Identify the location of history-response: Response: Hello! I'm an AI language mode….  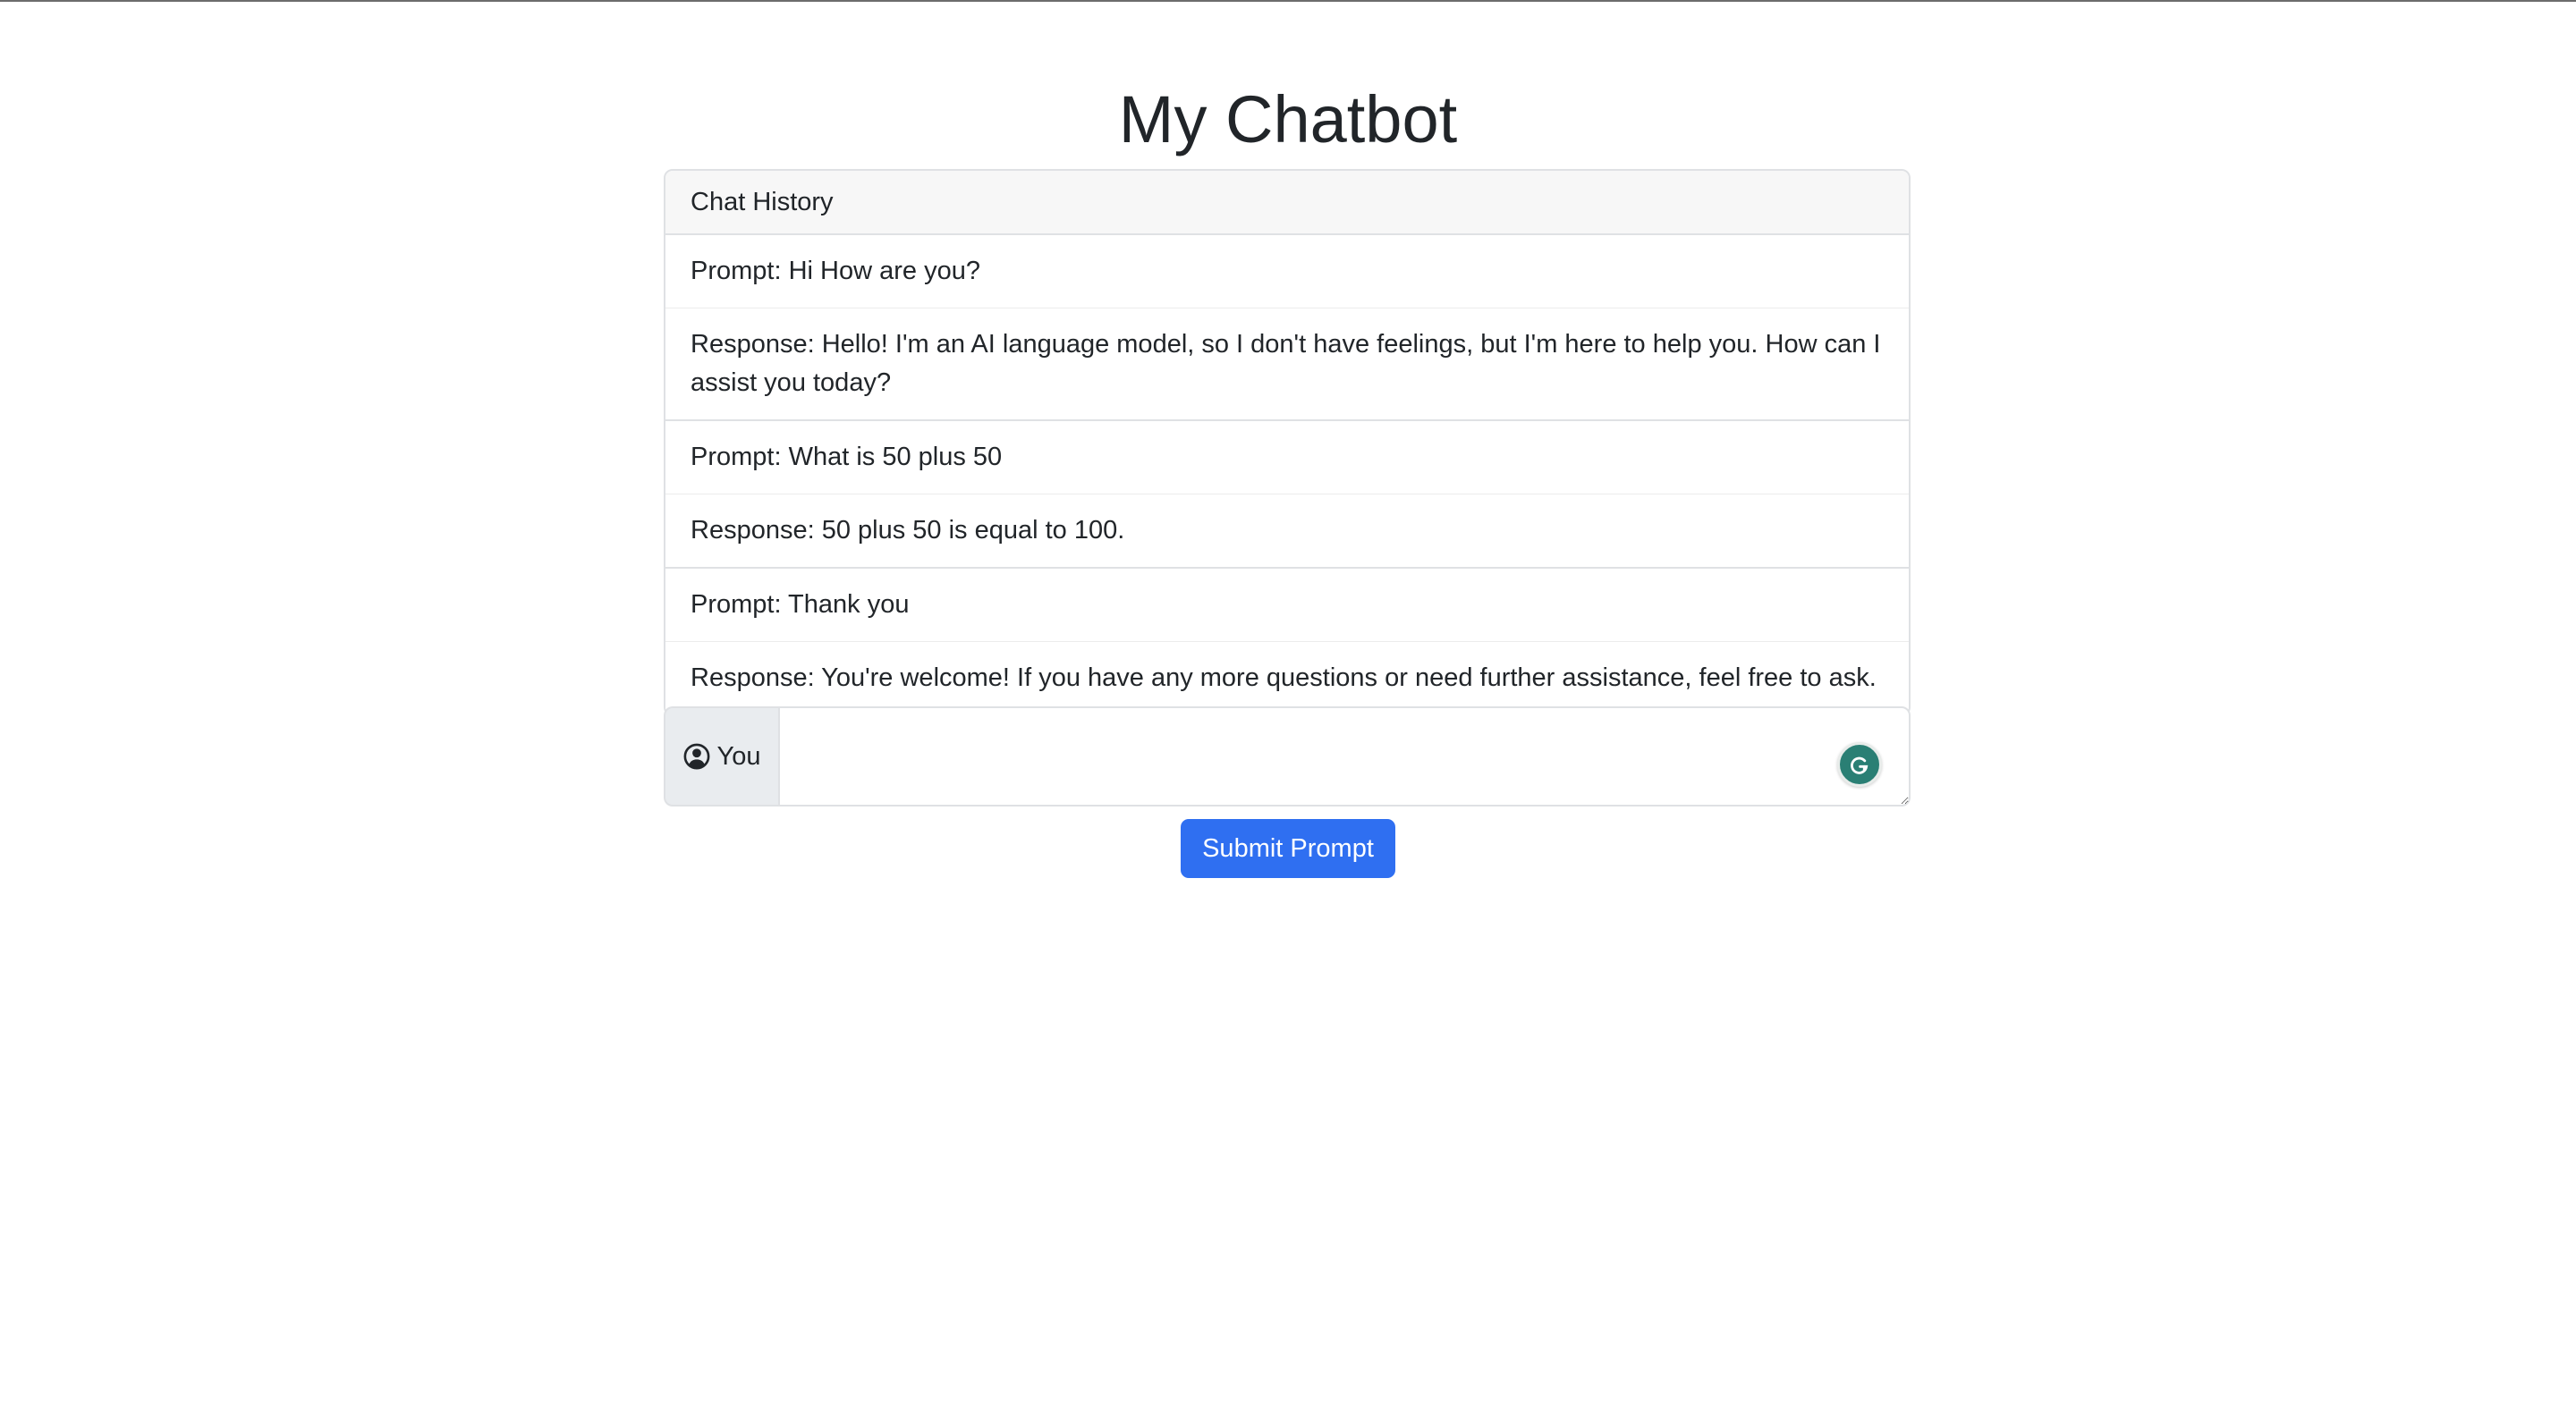
(1287, 364).